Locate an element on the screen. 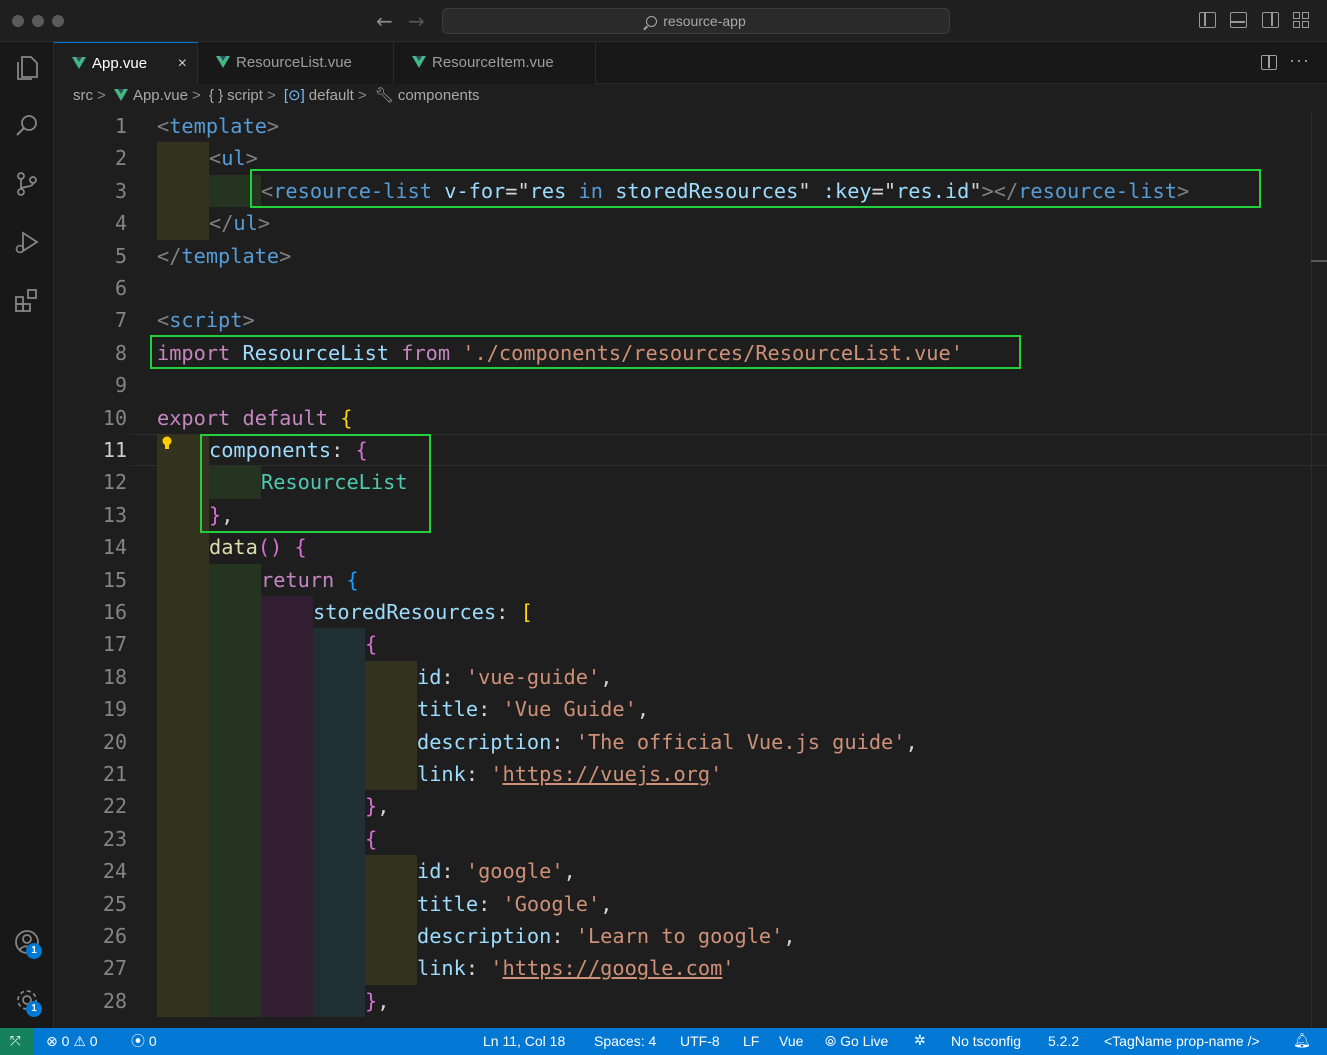  language-mode: Vue is located at coordinates (791, 1041).